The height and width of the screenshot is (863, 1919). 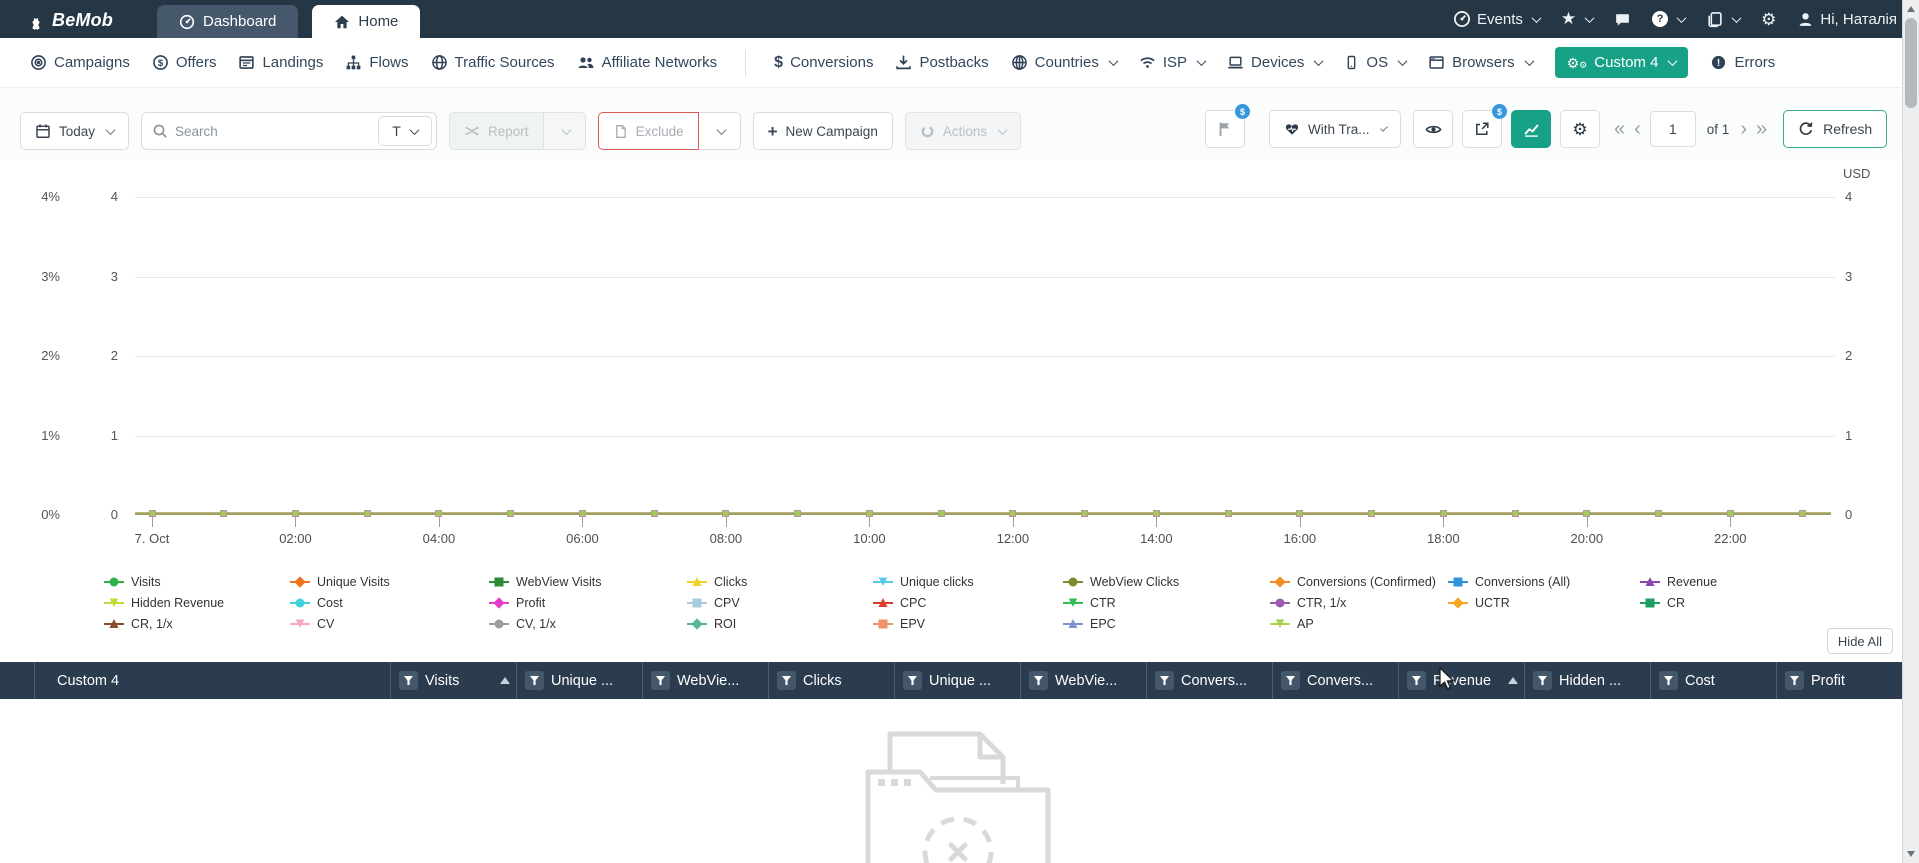 I want to click on user-menu: Hi, Наталія, so click(x=1847, y=19).